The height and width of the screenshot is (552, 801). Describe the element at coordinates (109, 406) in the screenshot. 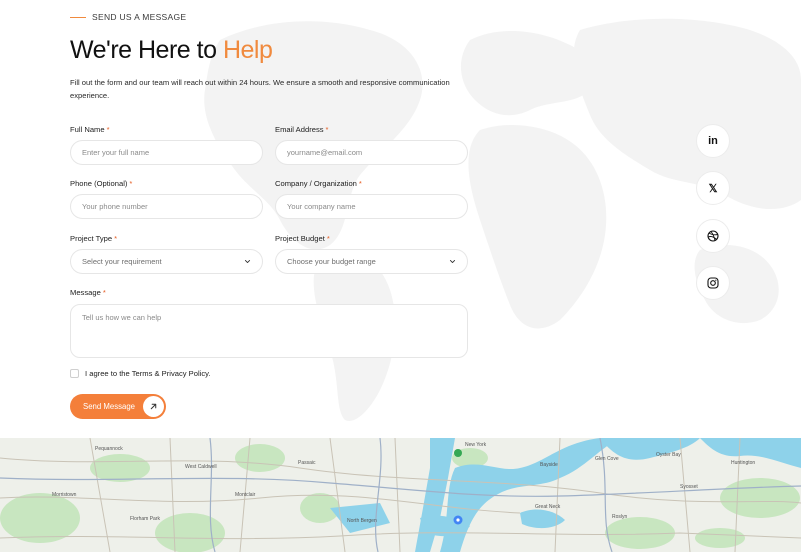

I see `send-message-label: Send Message` at that location.